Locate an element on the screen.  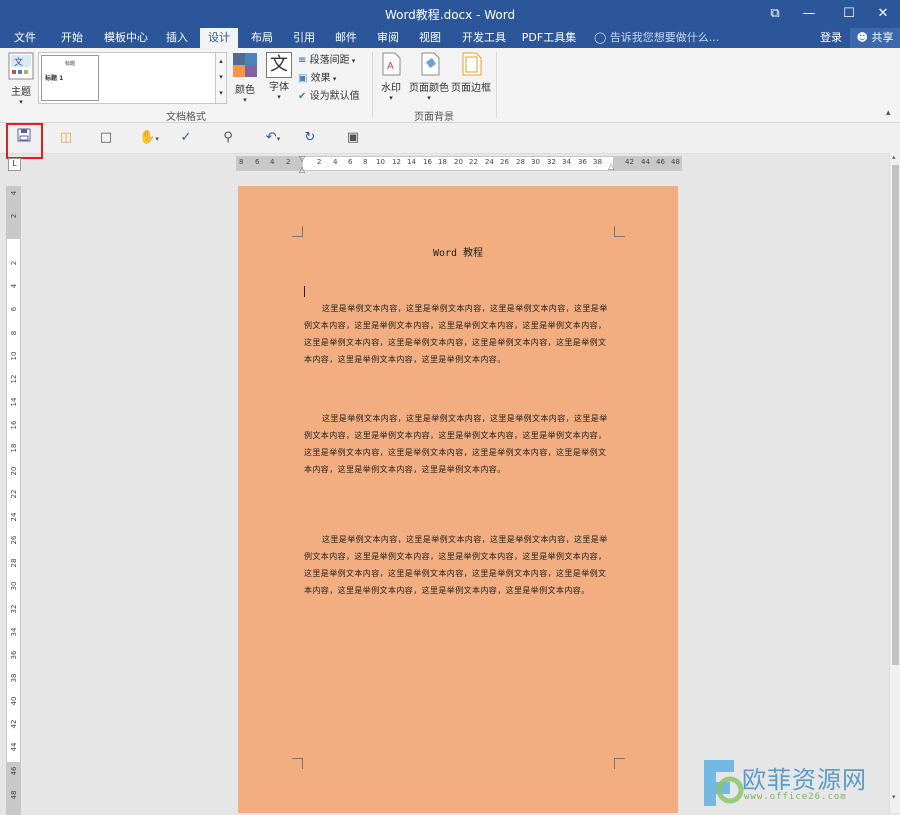
tab-design: 设计 is located at coordinates (219, 38).